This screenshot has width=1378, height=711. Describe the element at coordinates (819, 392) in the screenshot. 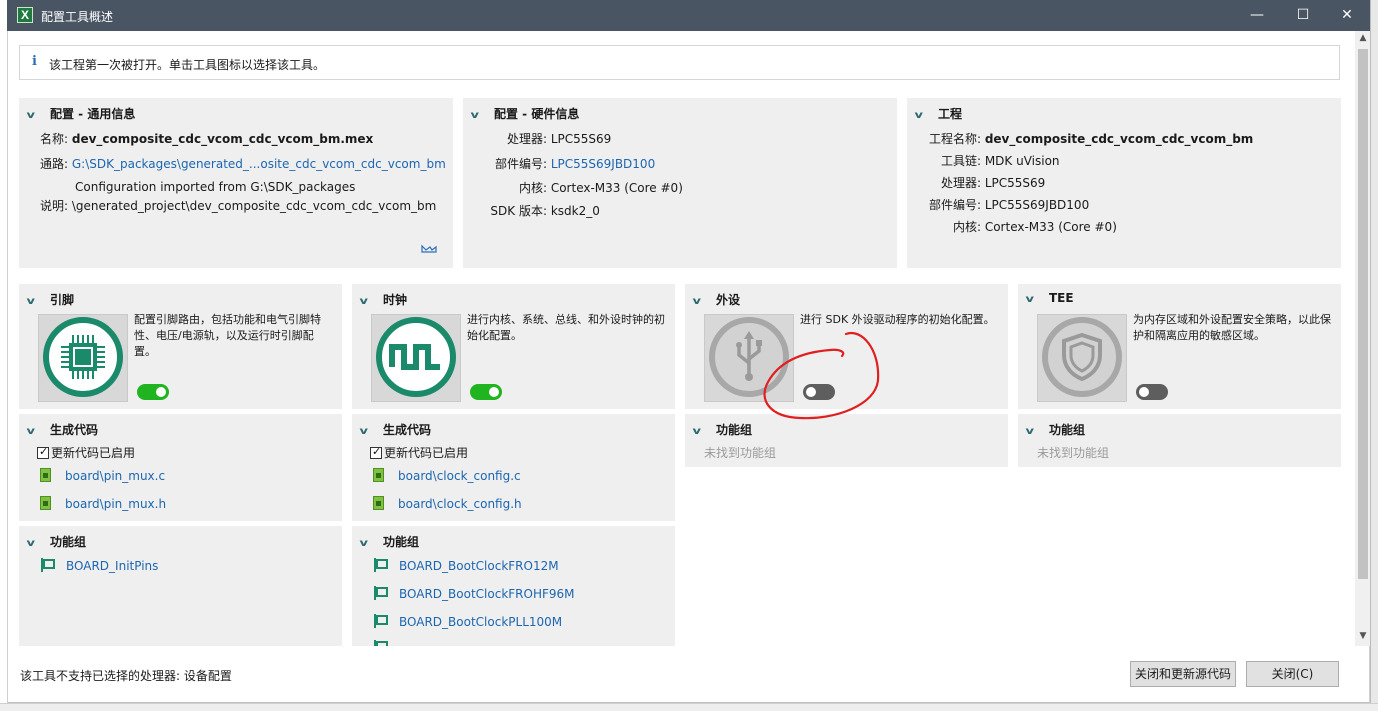

I see `peripherals-tool-toggle` at that location.